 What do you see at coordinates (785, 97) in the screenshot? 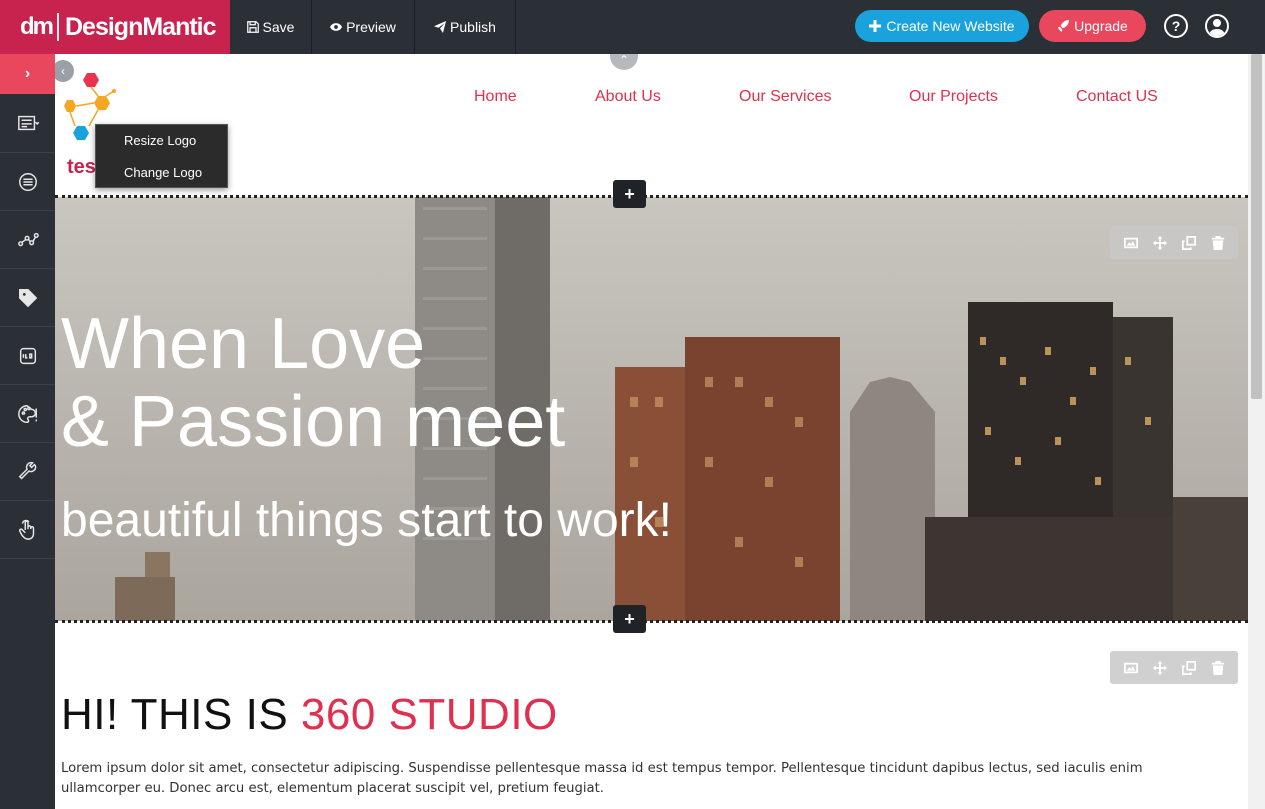
I see `nav-our-services: Our Services` at bounding box center [785, 97].